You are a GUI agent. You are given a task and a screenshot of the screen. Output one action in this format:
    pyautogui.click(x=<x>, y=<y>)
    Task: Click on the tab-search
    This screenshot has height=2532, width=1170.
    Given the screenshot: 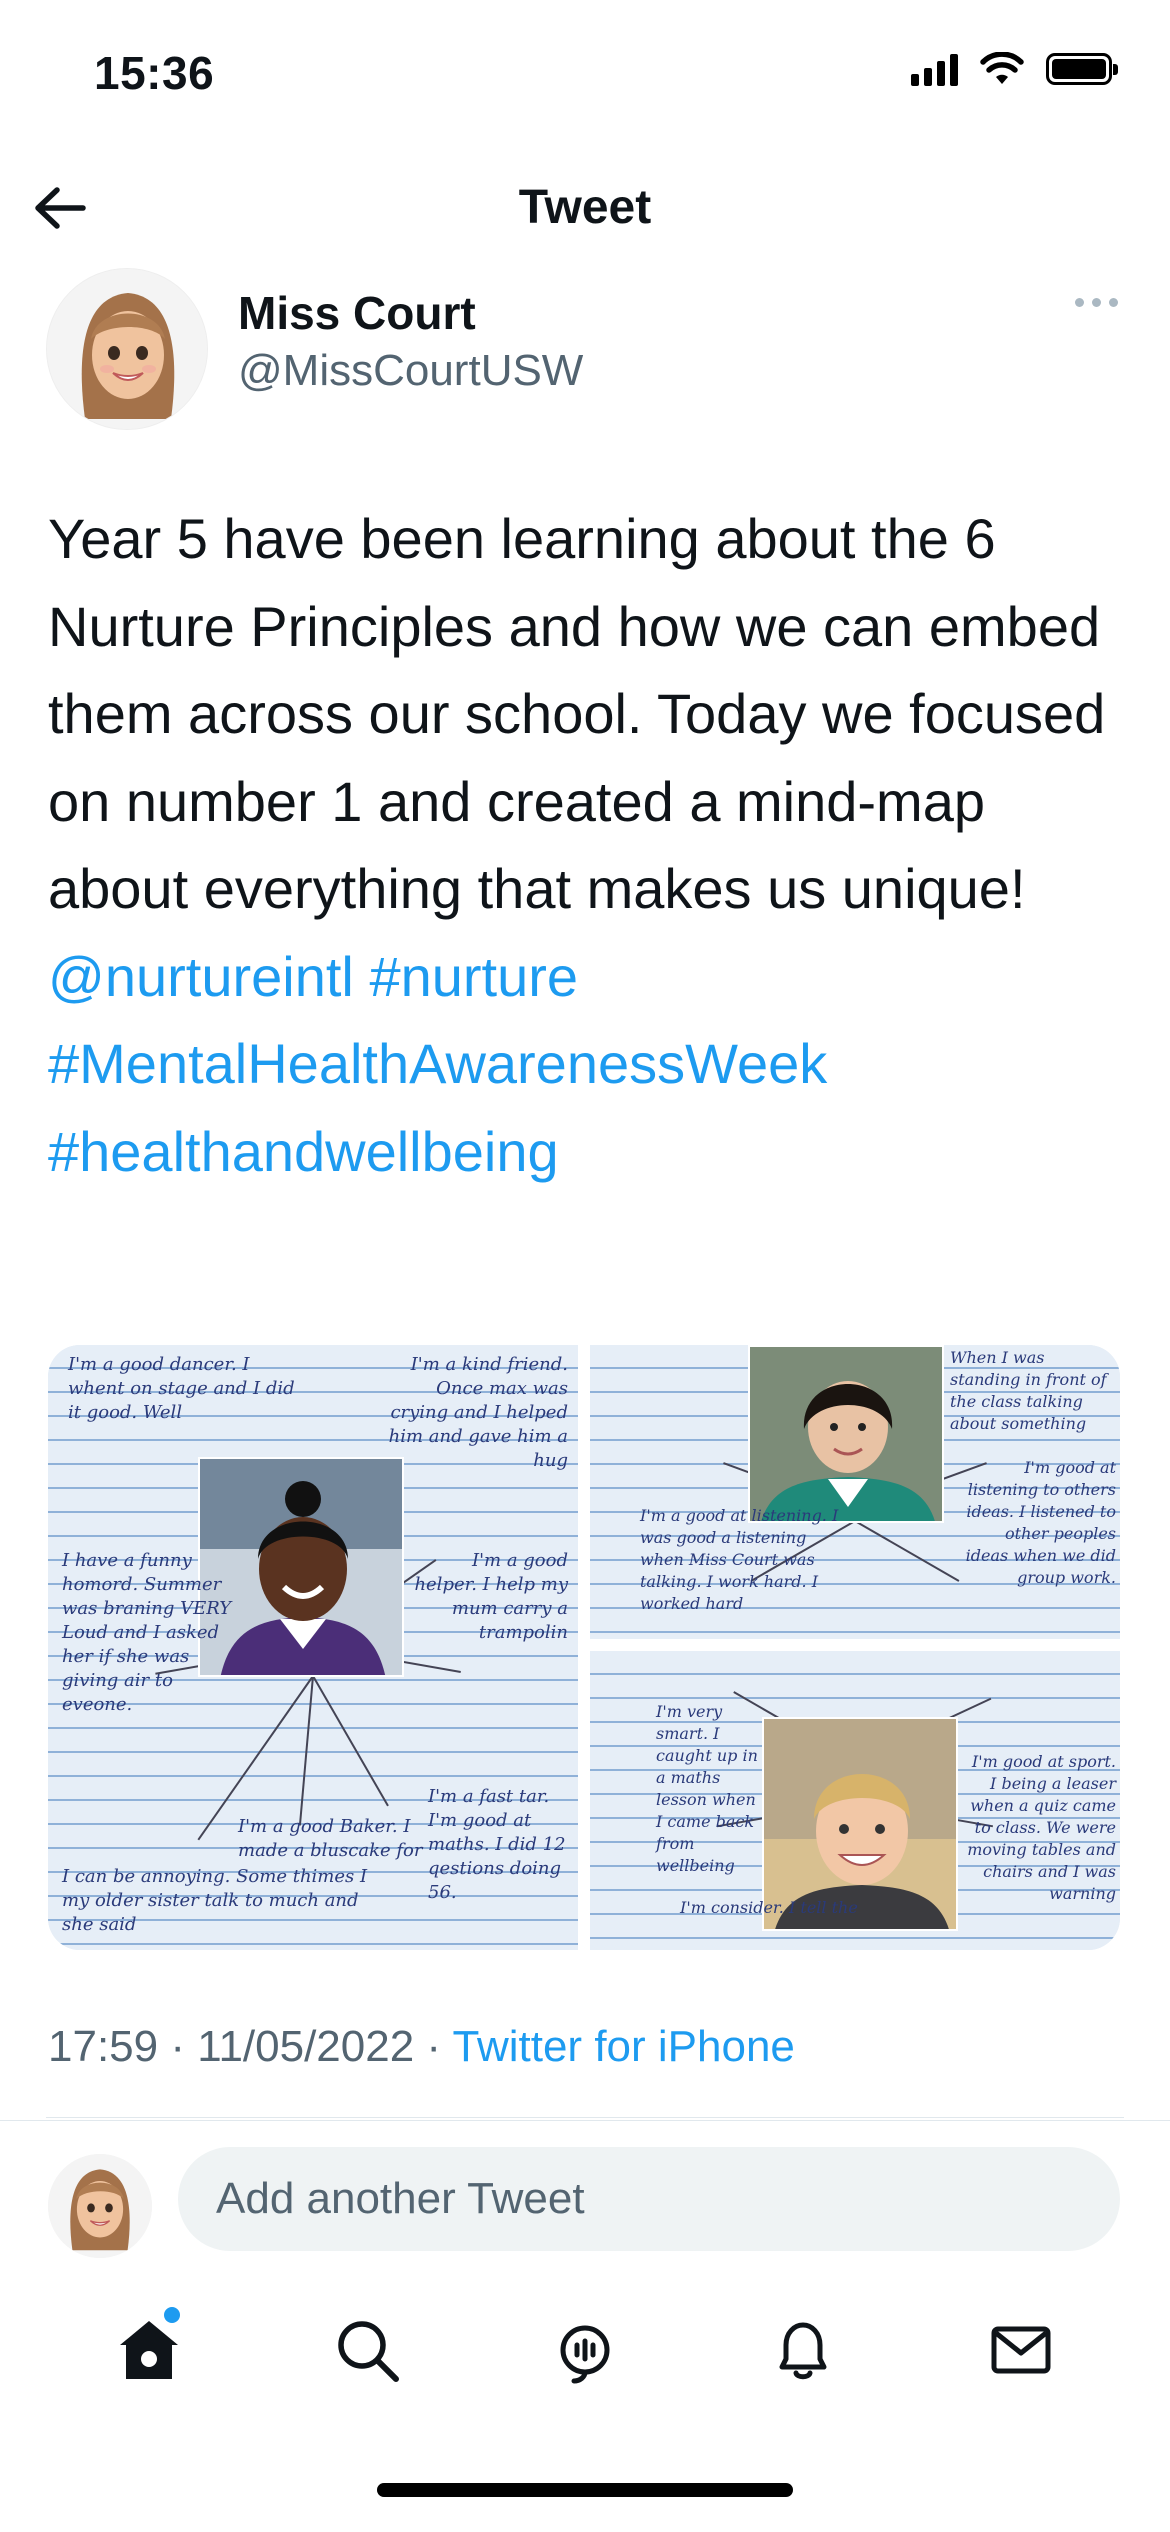 What is the action you would take?
    pyautogui.click(x=367, y=2350)
    